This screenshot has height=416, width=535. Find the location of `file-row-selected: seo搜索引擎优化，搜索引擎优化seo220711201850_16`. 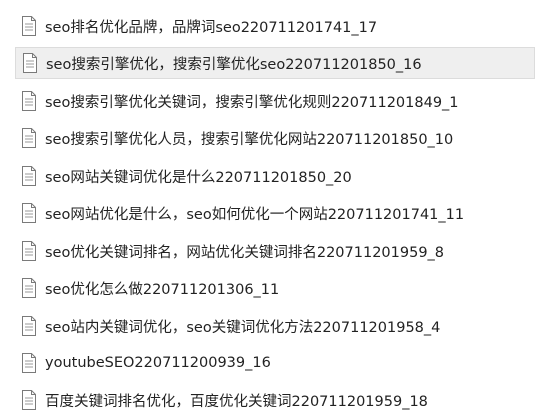

file-row-selected: seo搜索引擎优化，搜索引擎优化seo220711201850_16 is located at coordinates (275, 63).